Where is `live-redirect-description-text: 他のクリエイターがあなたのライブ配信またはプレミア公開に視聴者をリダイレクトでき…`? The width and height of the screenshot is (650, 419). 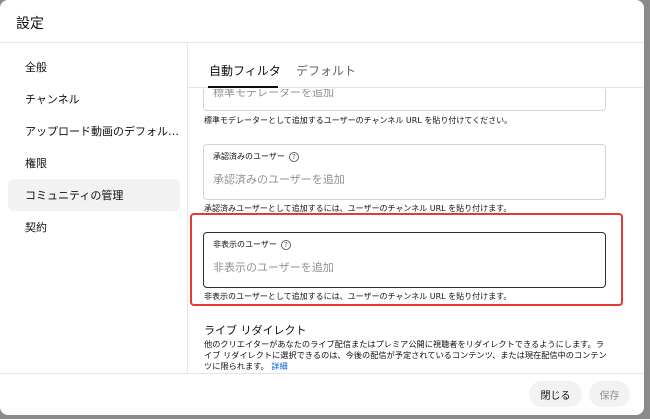
live-redirect-description-text: 他のクリエイターがあなたのライブ配信またはプレミア公開に視聴者をリダイレクトでき… is located at coordinates (405, 355).